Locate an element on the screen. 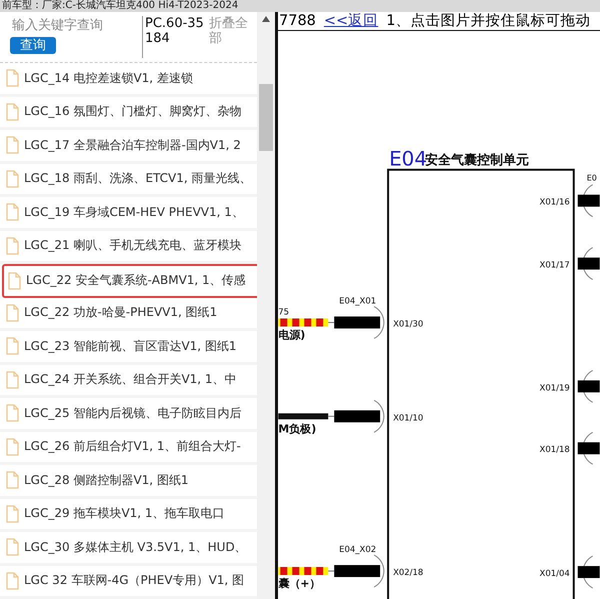 This screenshot has width=600, height=599. drag-hint: 1、点击图片并按住鼠标可拖动 is located at coordinates (488, 21).